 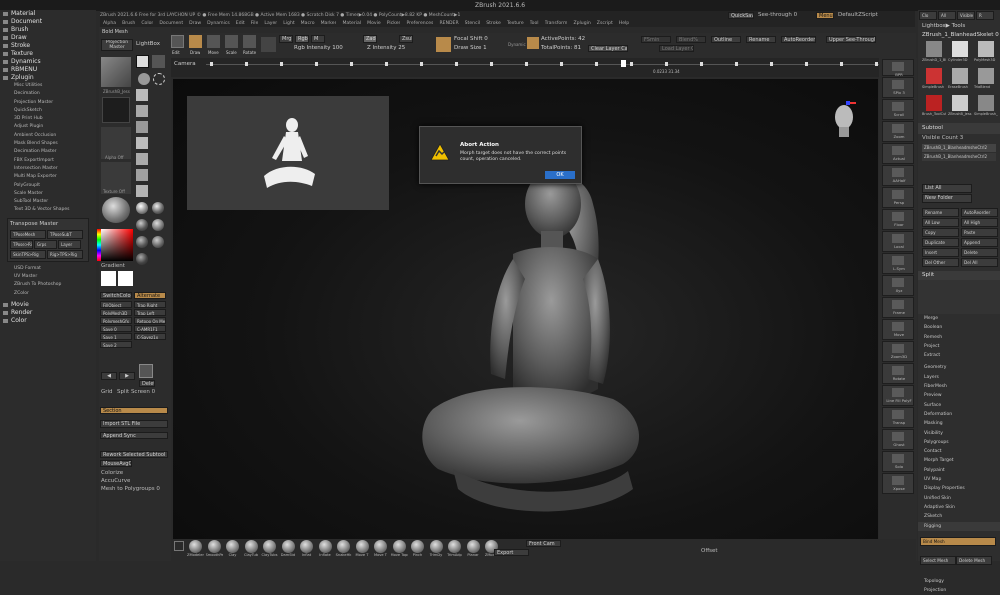 I want to click on shelf-button: C-Savez1x, so click(x=150, y=336).